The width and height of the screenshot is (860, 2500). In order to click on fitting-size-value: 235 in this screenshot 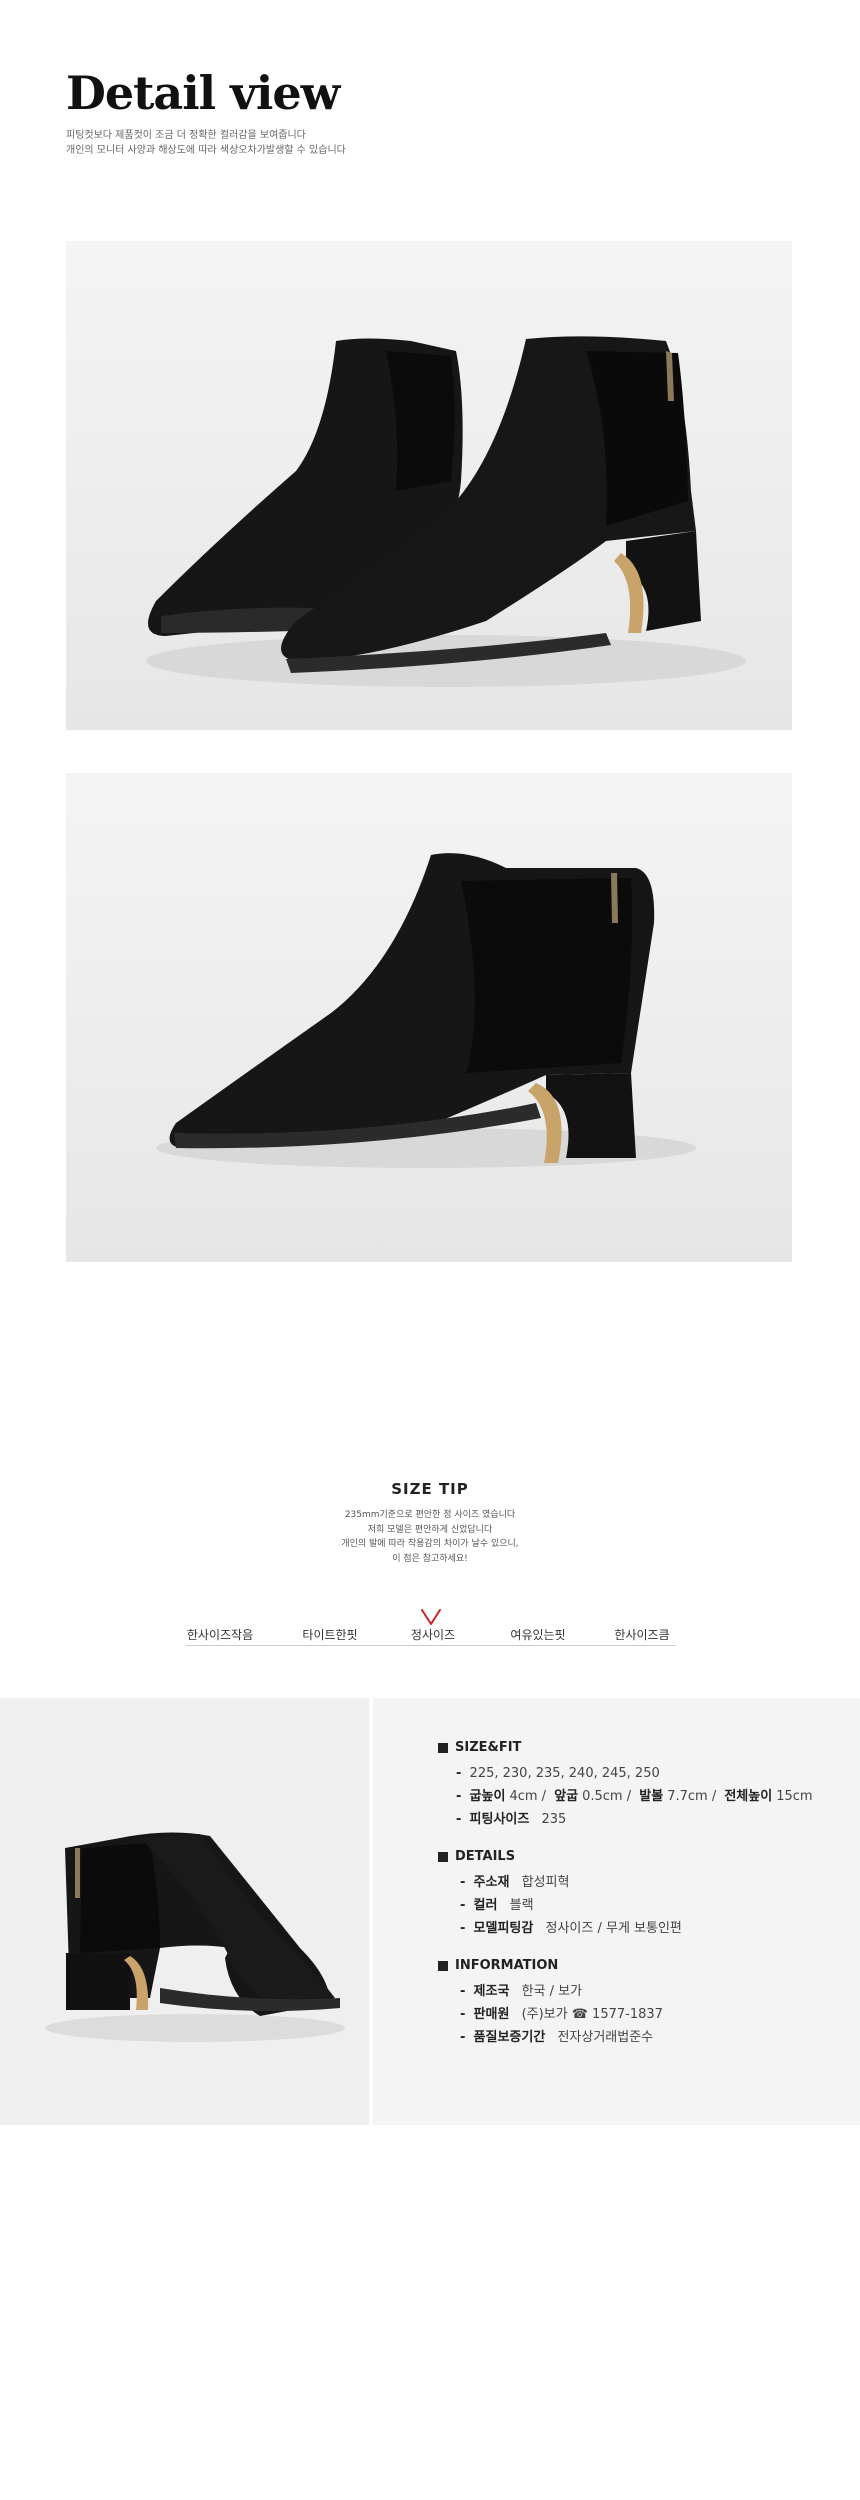, I will do `click(554, 1819)`.